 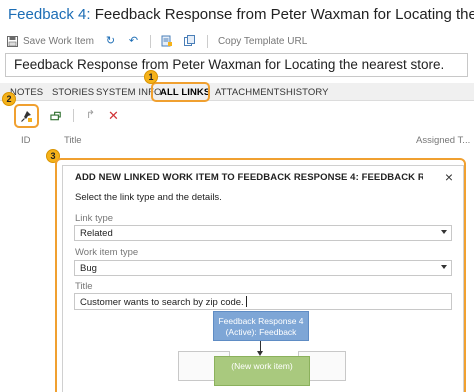 I want to click on template-icon, so click(x=167, y=41).